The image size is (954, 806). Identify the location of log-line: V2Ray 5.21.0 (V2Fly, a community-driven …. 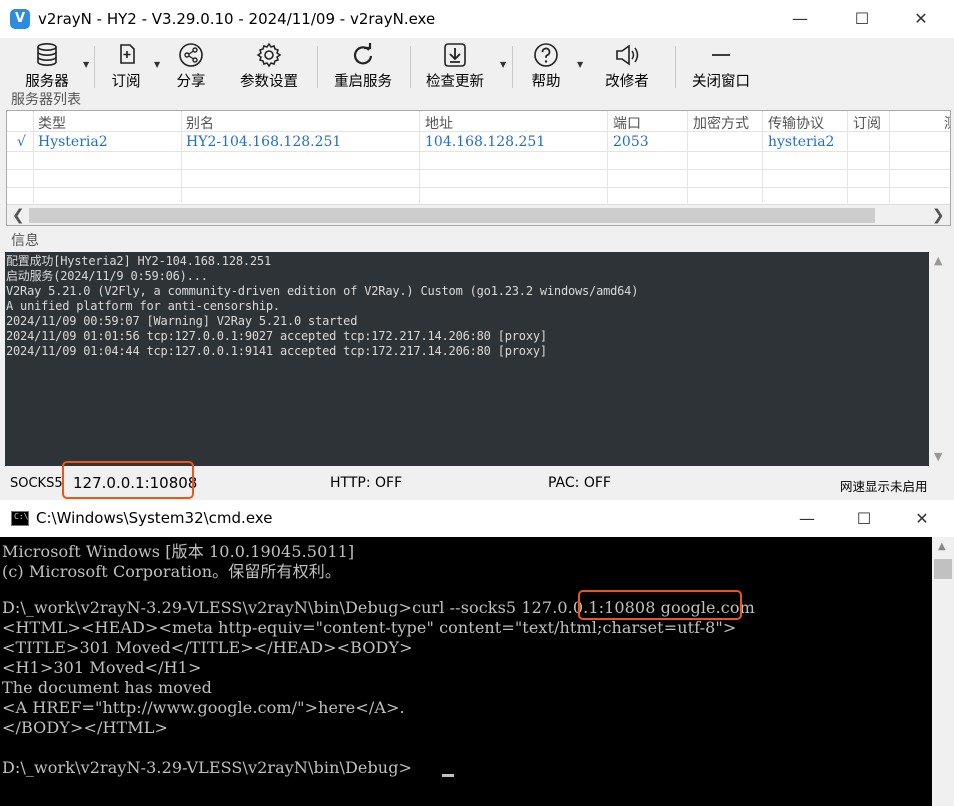
(322, 291).